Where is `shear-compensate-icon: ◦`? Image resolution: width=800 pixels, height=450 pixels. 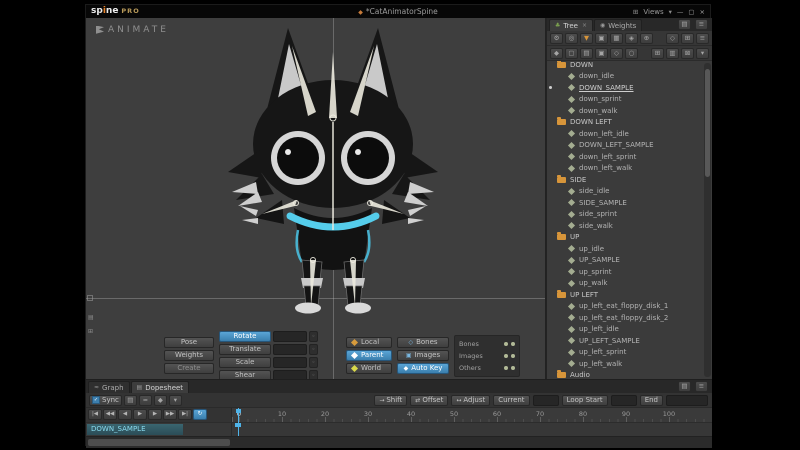
shear-compensate-icon: ◦ is located at coordinates (313, 374).